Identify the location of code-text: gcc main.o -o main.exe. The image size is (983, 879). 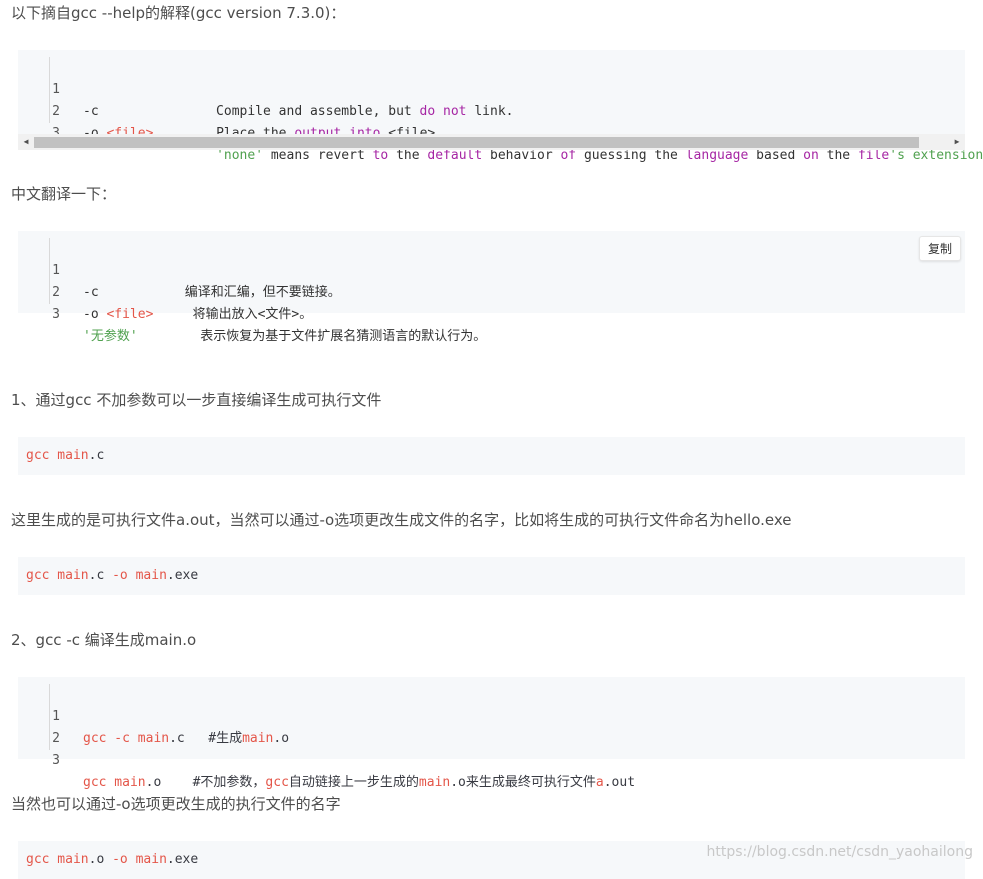
(112, 859).